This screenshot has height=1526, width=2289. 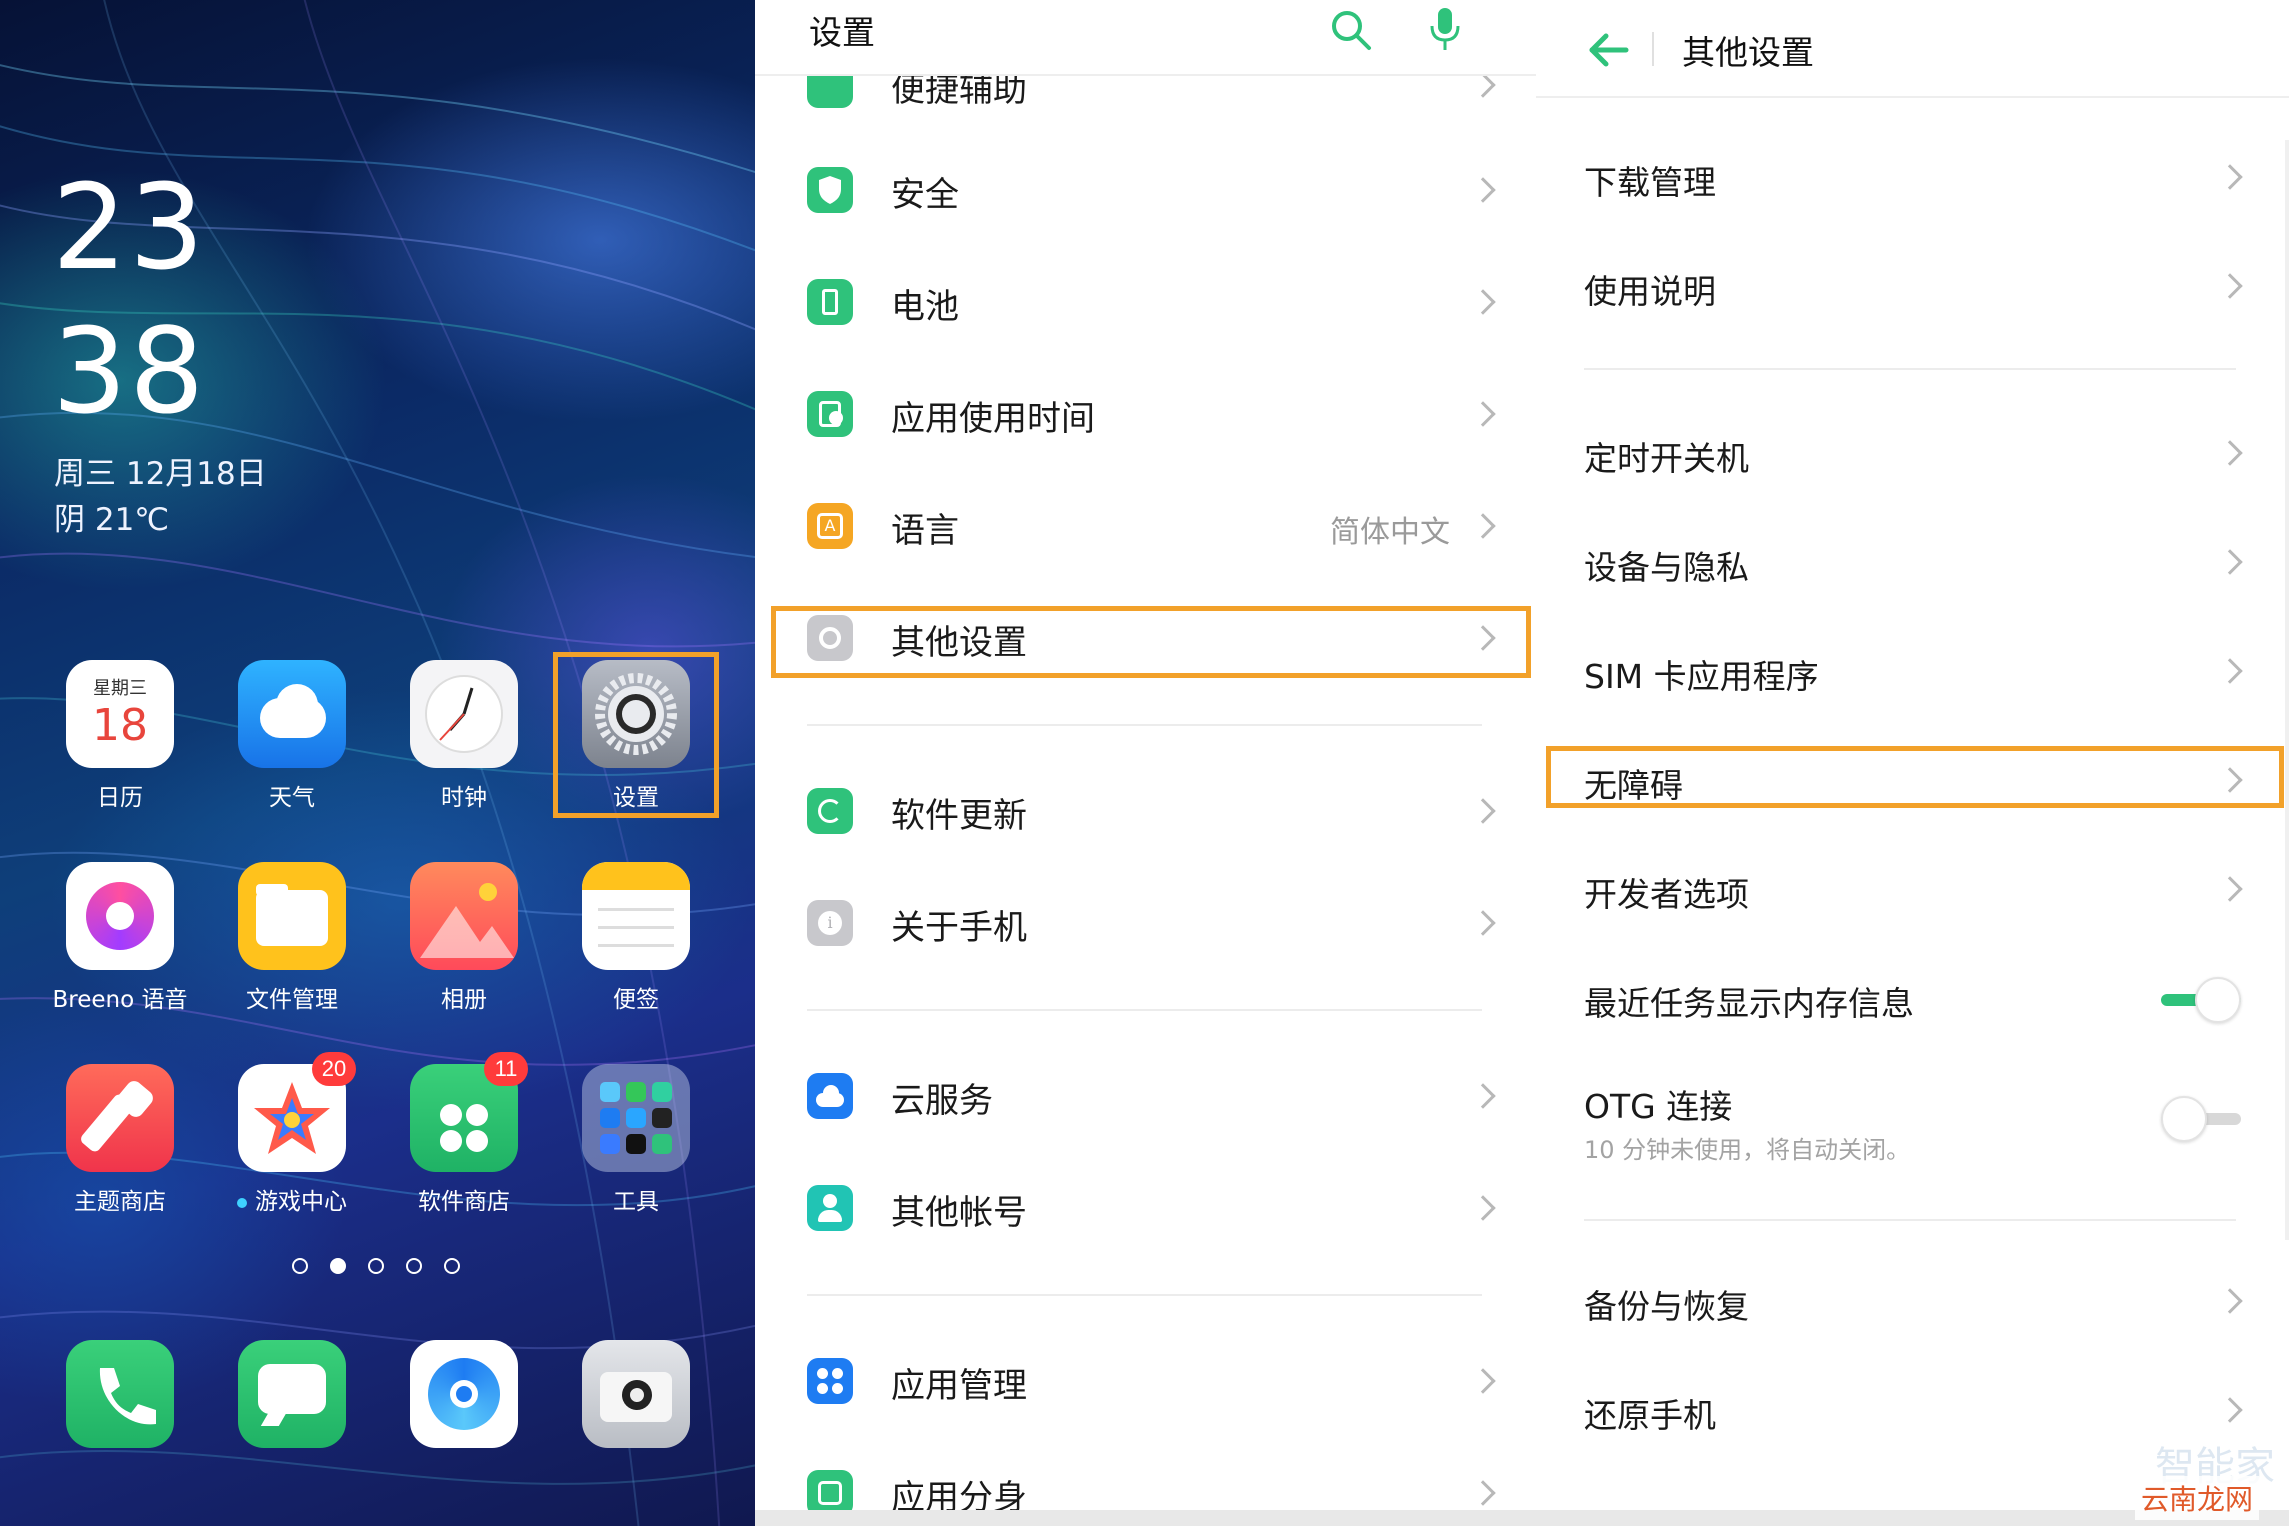 I want to click on app-clock: 时钟, so click(x=464, y=736).